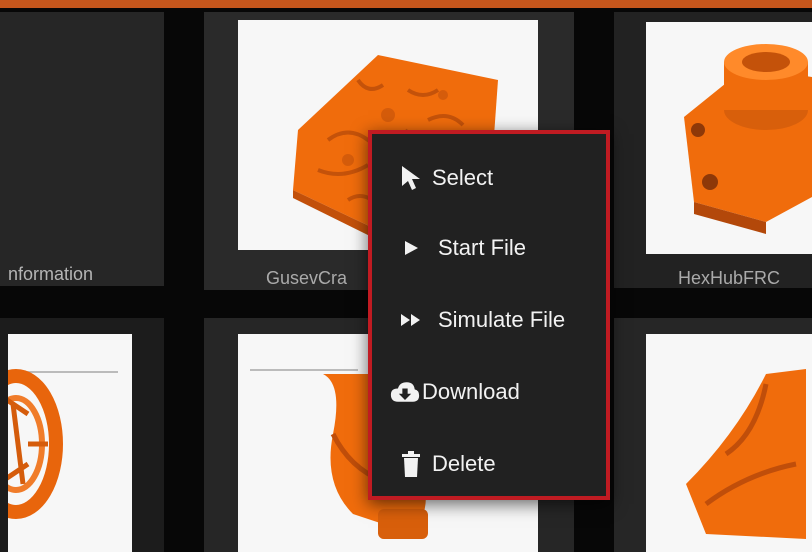 The width and height of the screenshot is (812, 552). I want to click on menu-item-select: Select, so click(489, 178).